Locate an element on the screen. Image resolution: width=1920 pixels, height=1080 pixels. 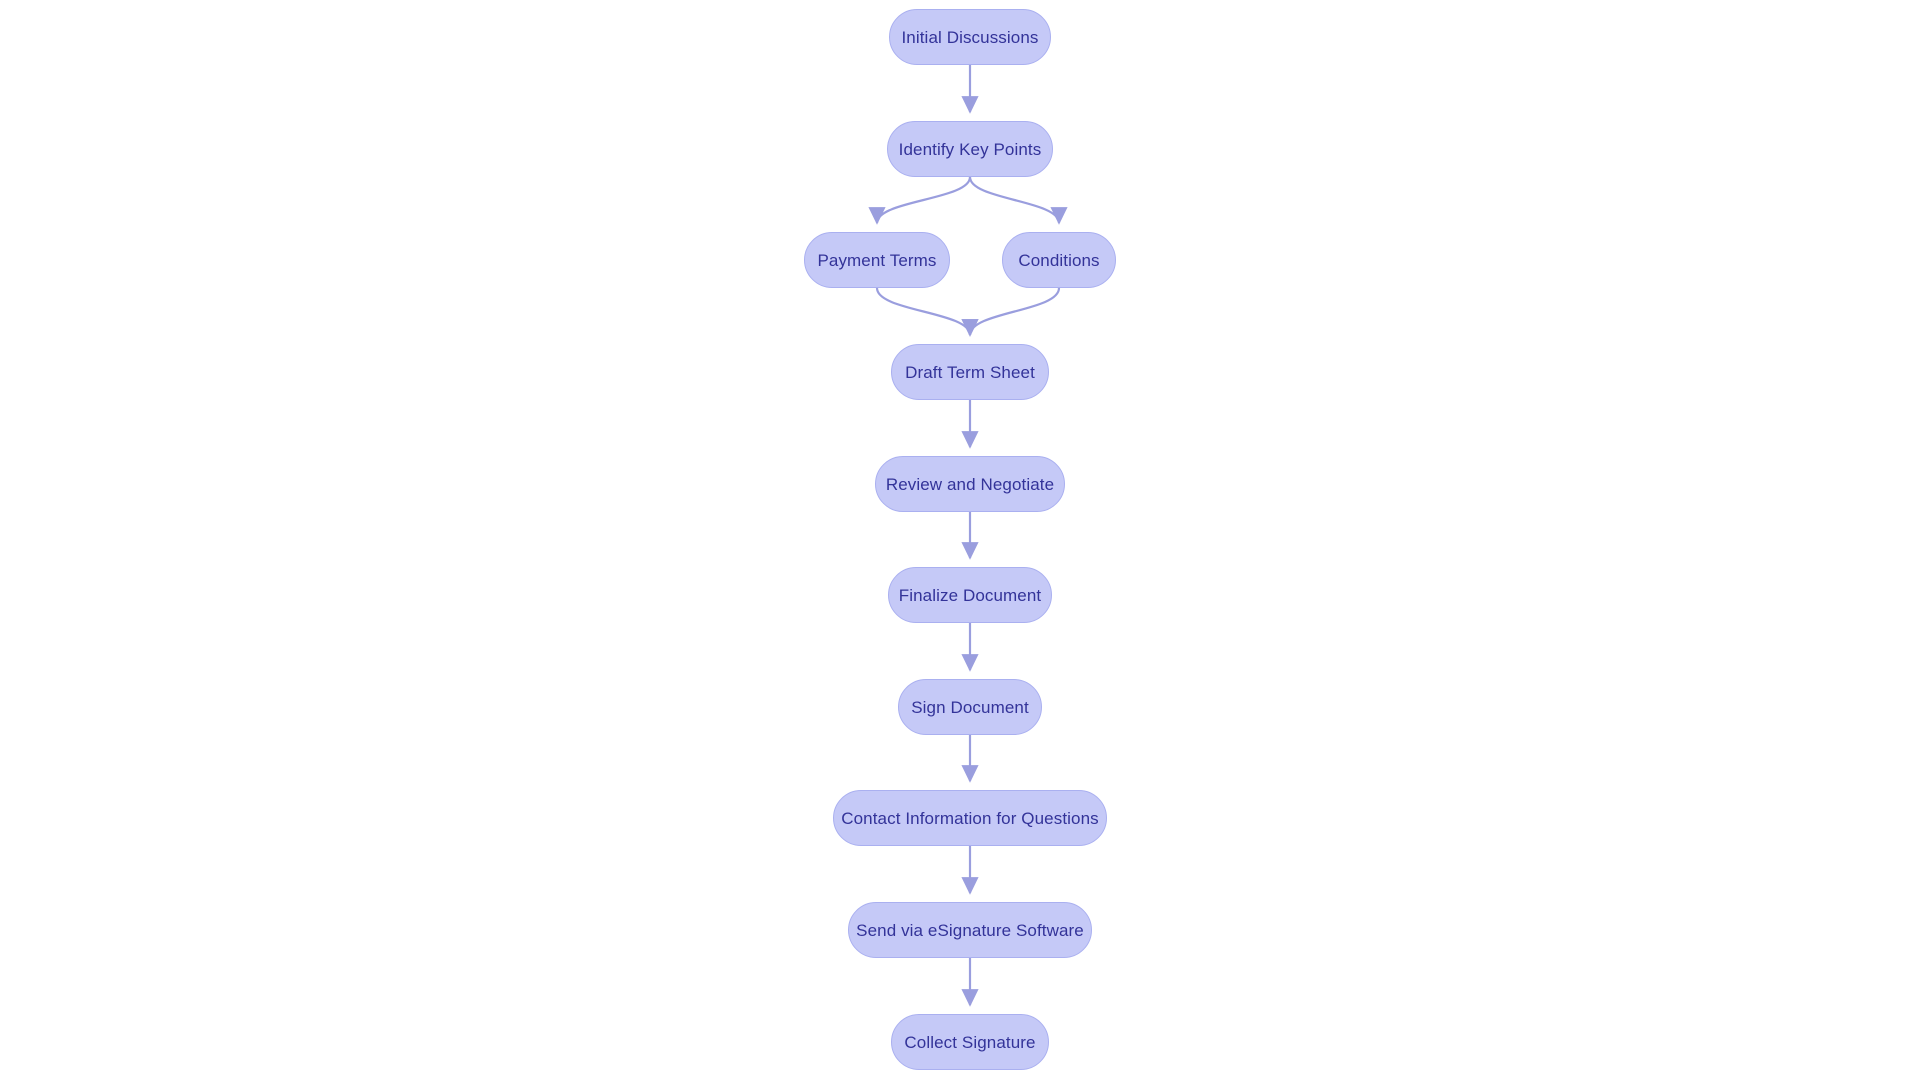
flow-node-initial-discussions: Initial Discussions is located at coordinates (970, 37).